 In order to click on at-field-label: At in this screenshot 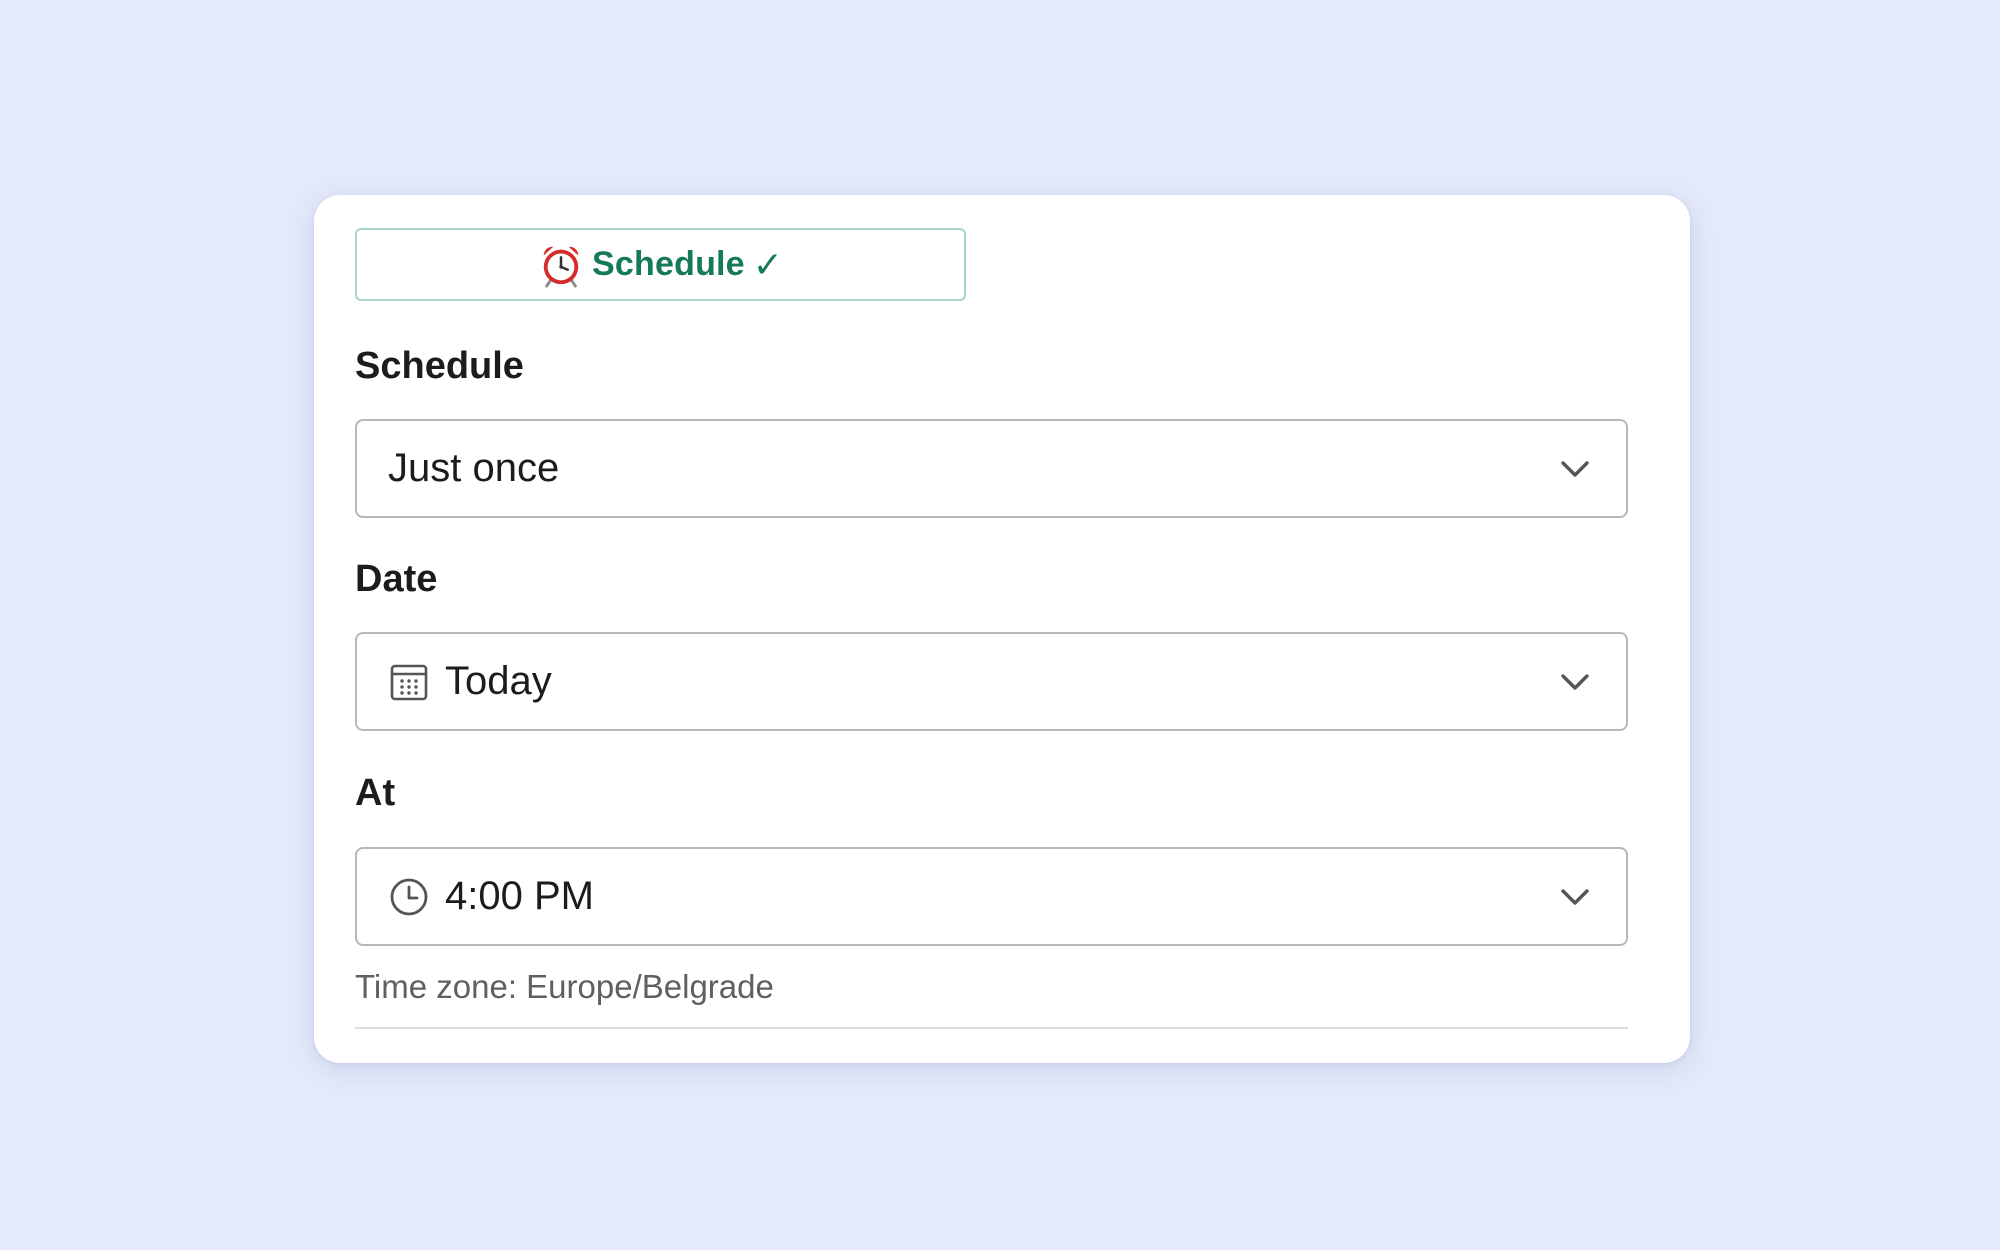, I will do `click(375, 793)`.